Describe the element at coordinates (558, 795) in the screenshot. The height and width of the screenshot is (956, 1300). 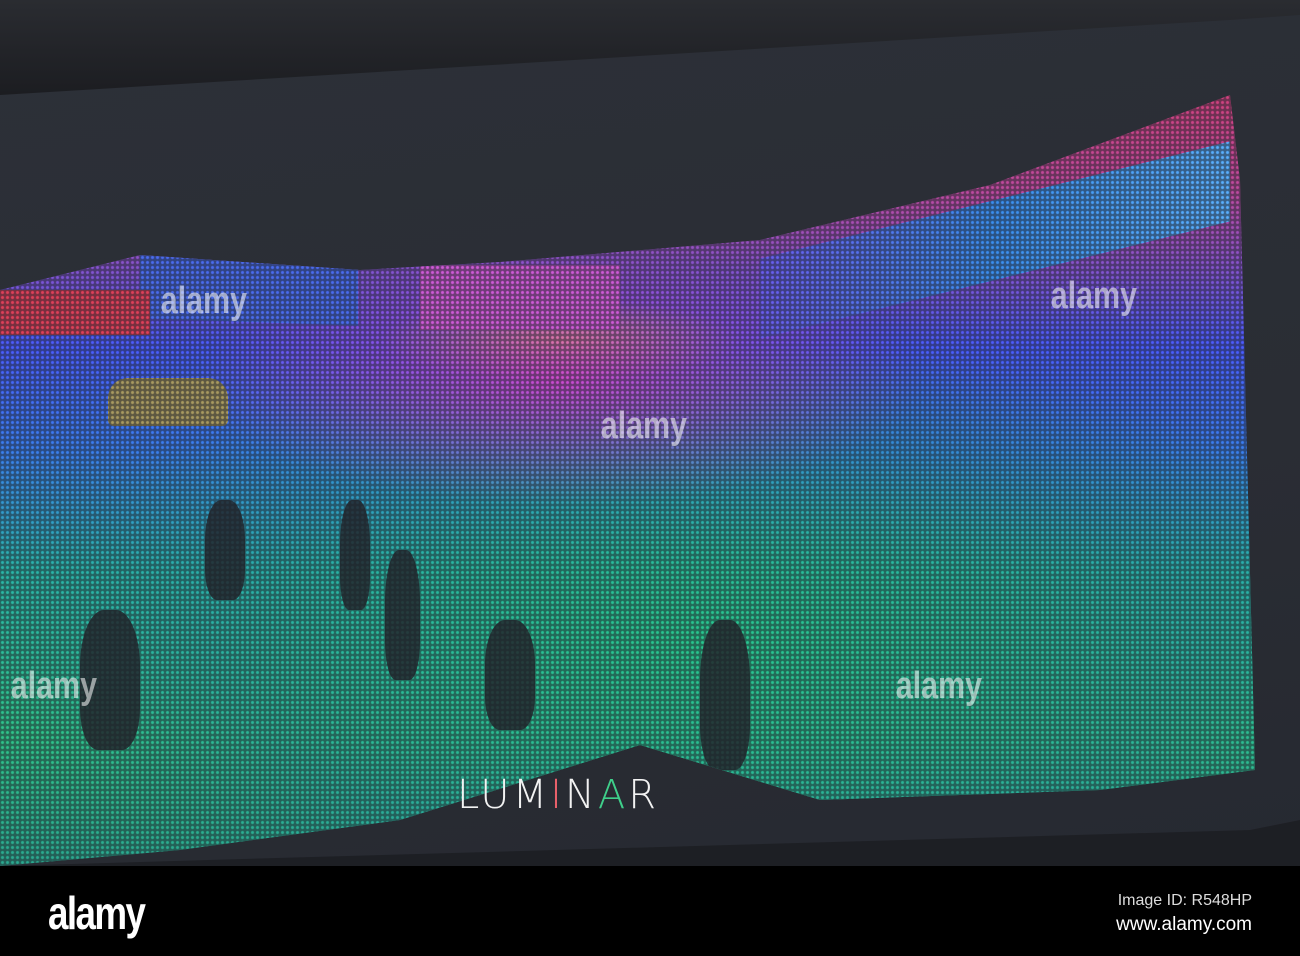
I see `luminar-logo: LUMINAR` at that location.